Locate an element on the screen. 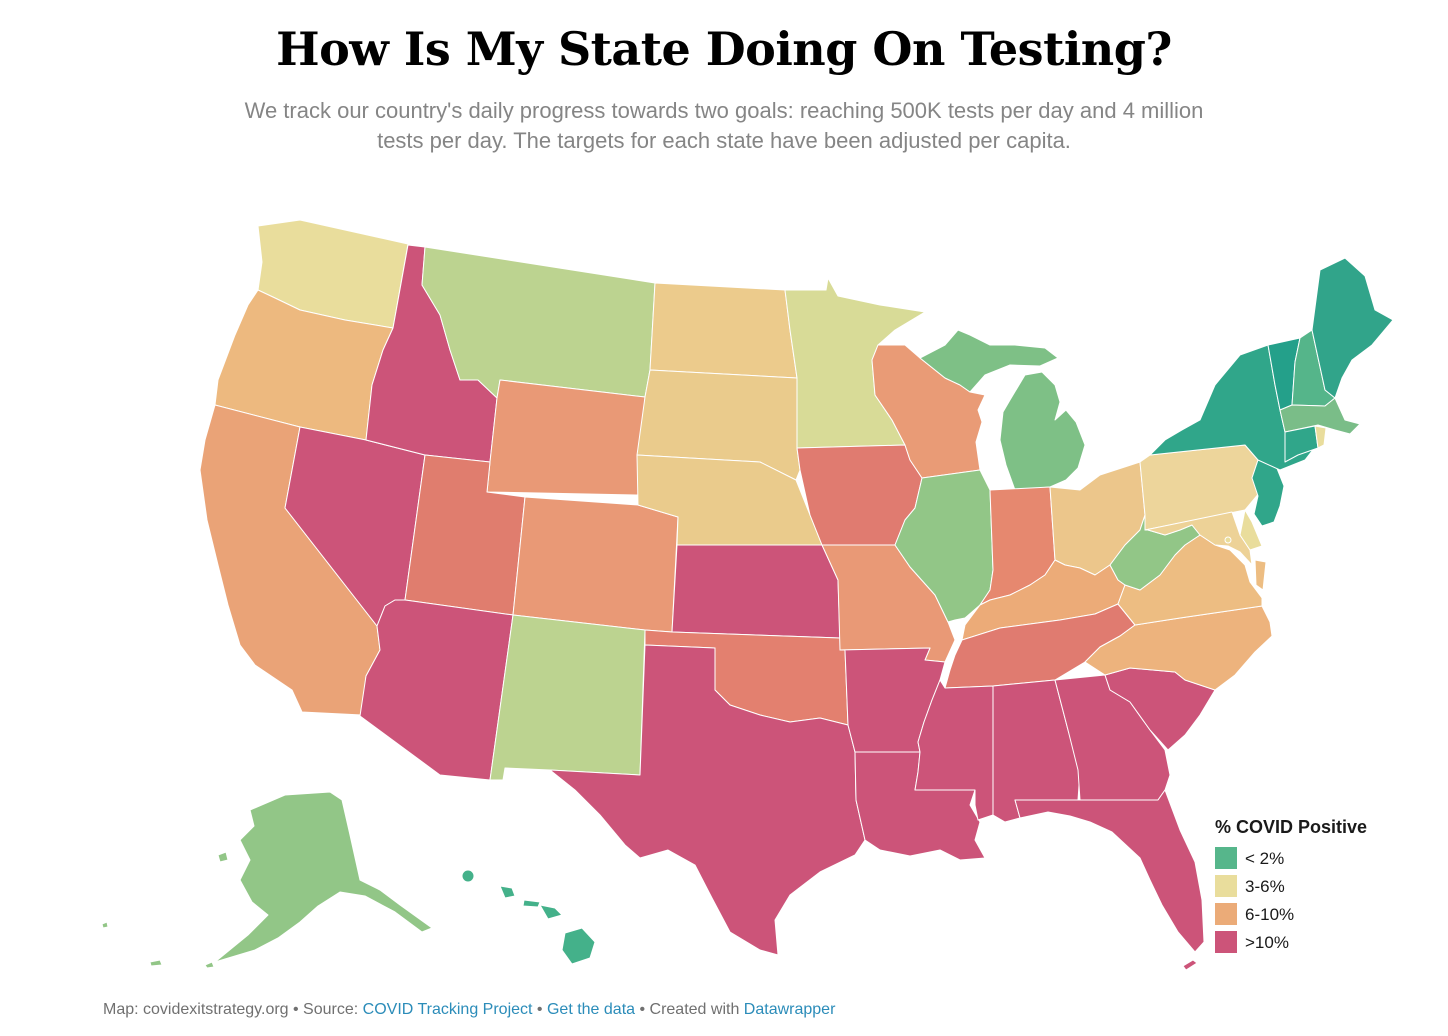 Image resolution: width=1448 pixels, height=1036 pixels. state-maine is located at coordinates (1352, 328).